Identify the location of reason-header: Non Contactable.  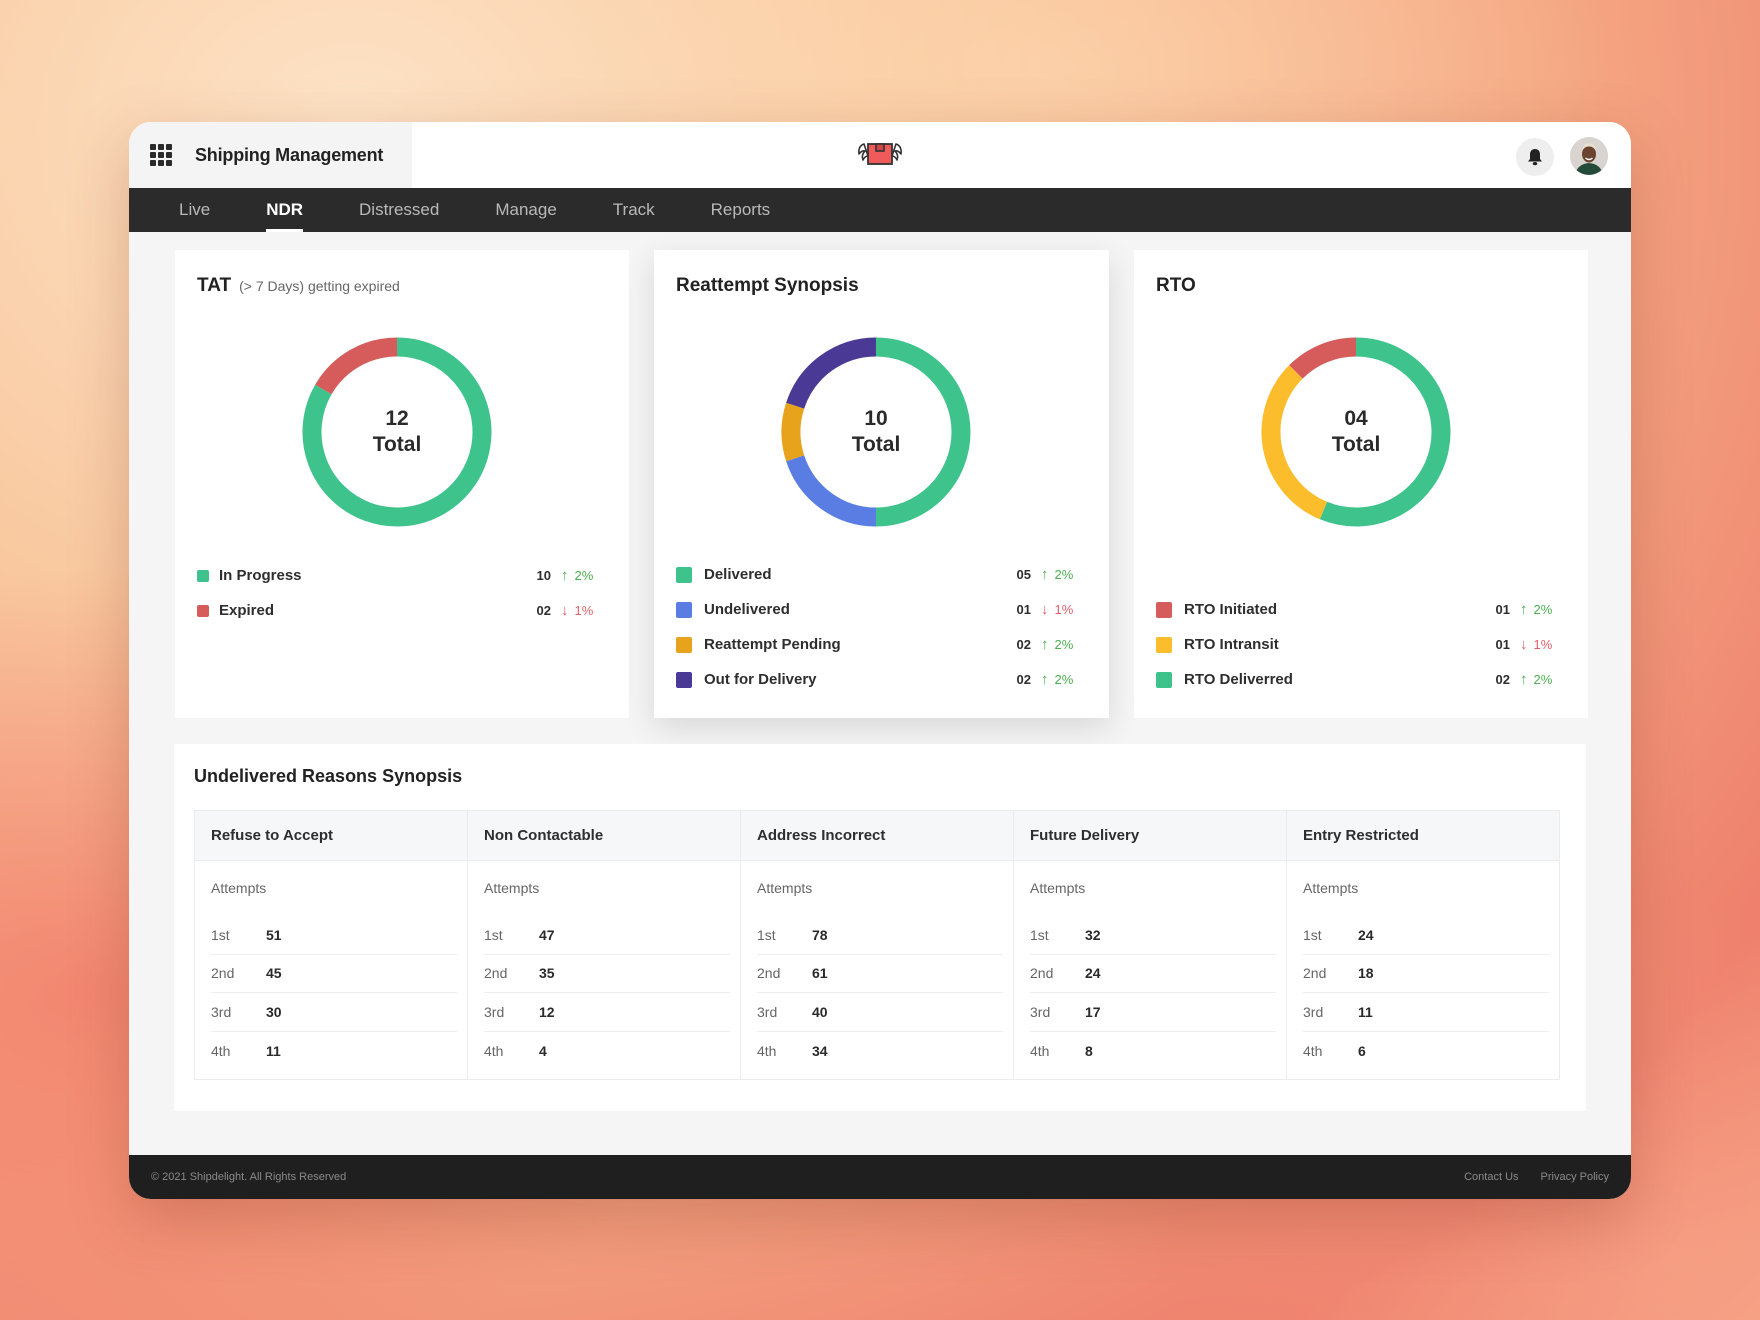
(604, 836).